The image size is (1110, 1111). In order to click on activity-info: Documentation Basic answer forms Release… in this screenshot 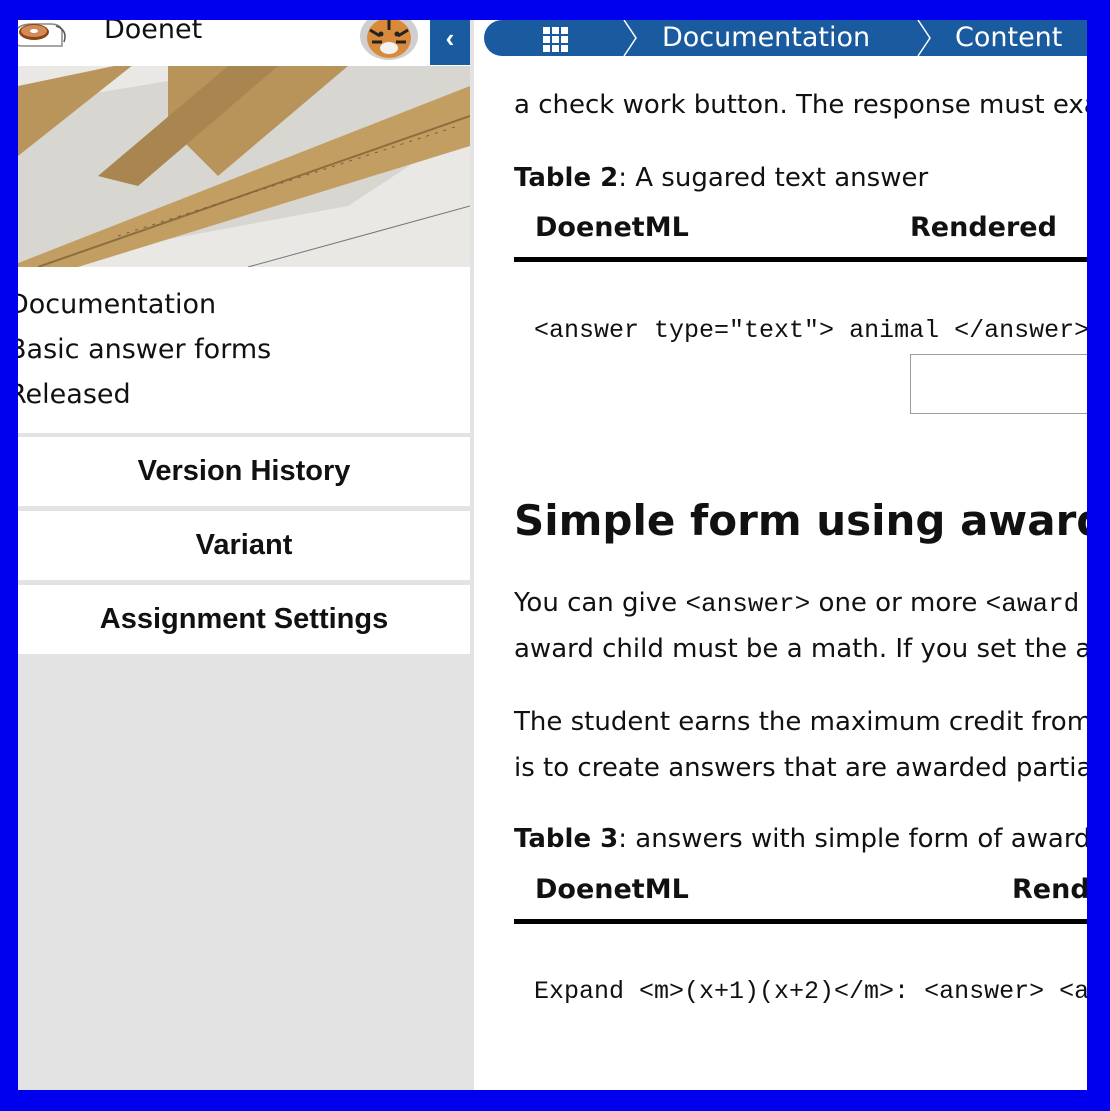, I will do `click(244, 350)`.